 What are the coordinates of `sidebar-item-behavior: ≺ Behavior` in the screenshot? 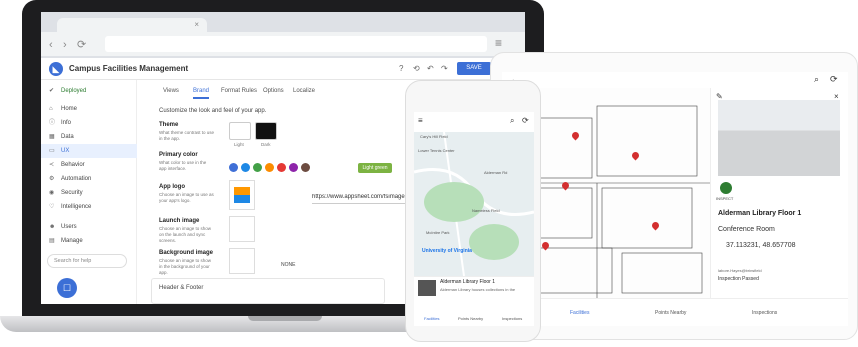 It's located at (89, 165).